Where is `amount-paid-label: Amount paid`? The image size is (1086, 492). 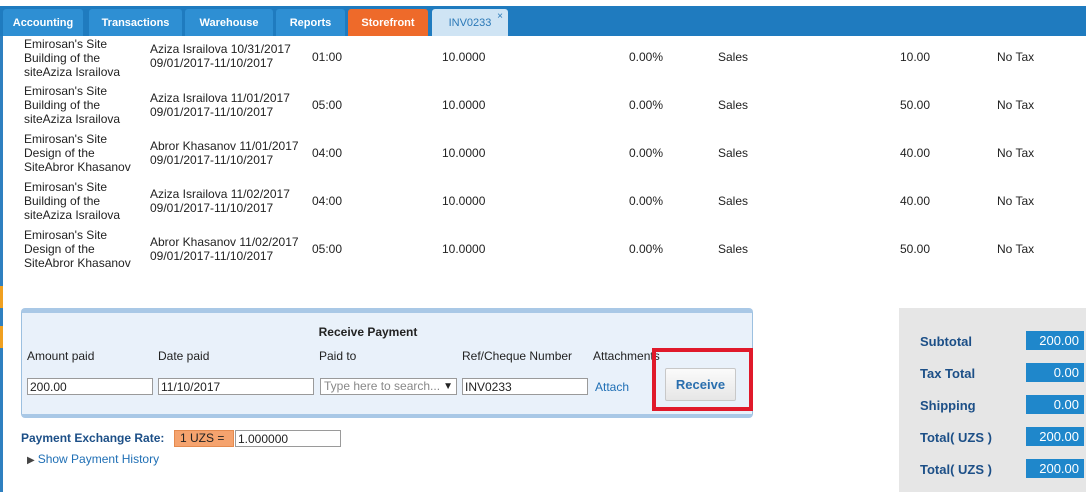
amount-paid-label: Amount paid is located at coordinates (61, 356).